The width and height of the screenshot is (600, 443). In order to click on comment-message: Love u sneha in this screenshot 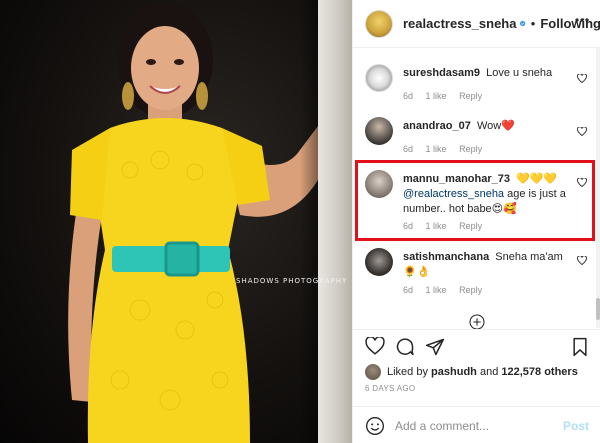, I will do `click(519, 73)`.